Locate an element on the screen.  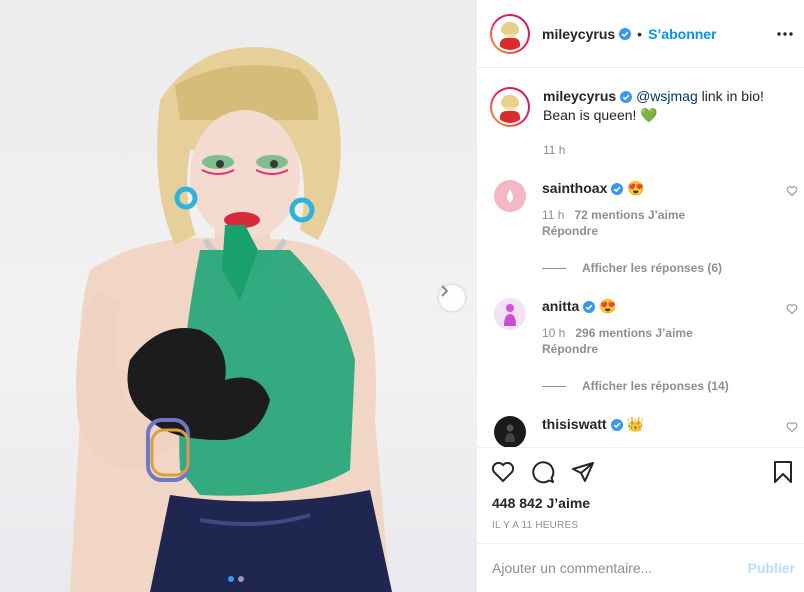
post-timestamp: IL Y A 11 HEURES is located at coordinates (535, 525).